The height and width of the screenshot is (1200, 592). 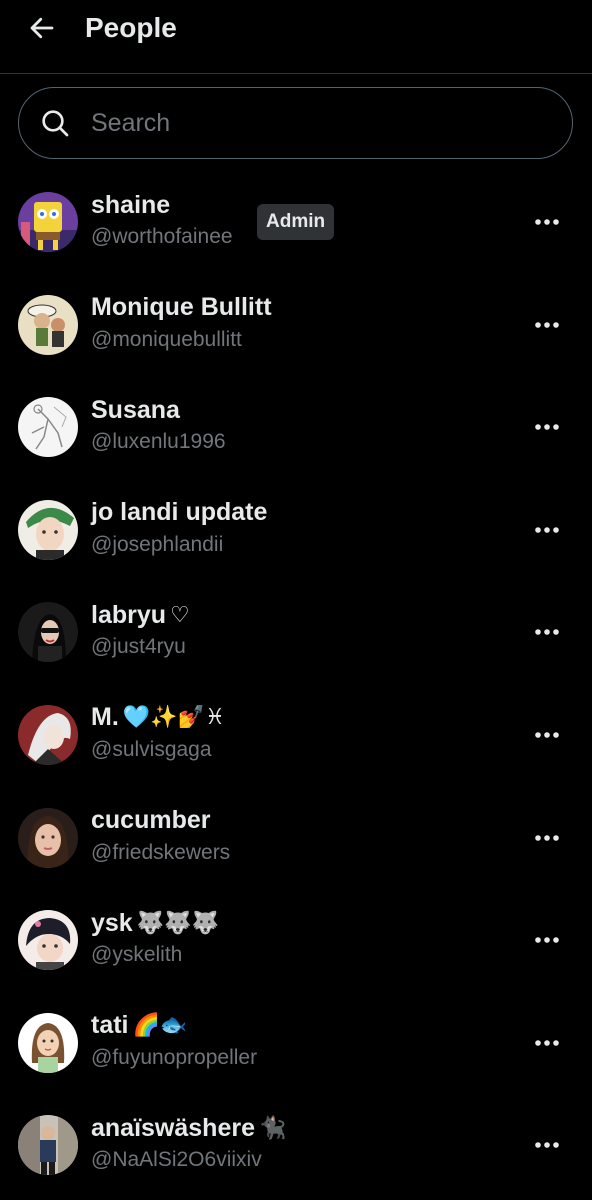 What do you see at coordinates (296, 631) in the screenshot?
I see `person-row: labryu ♡ @just4ryu` at bounding box center [296, 631].